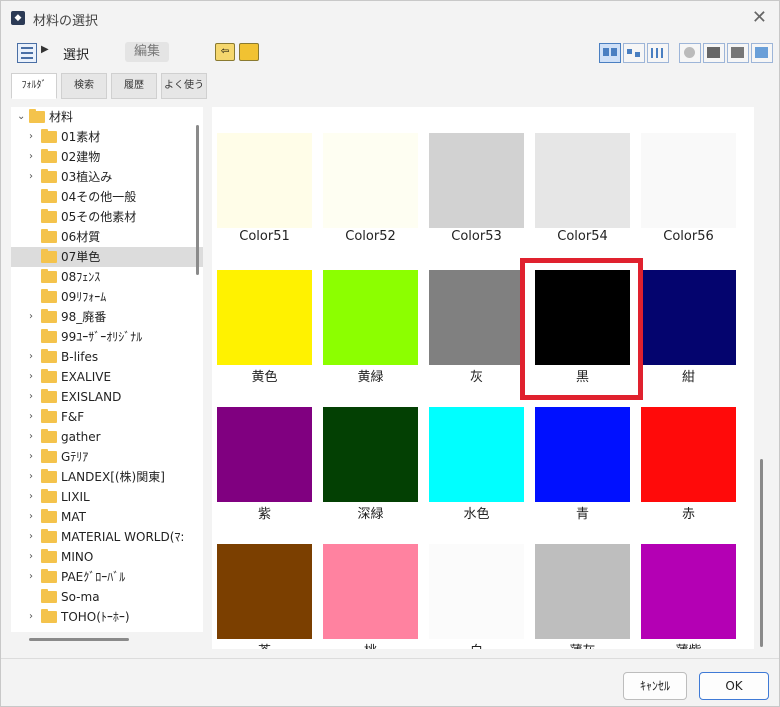 This screenshot has height=707, width=780. What do you see at coordinates (107, 437) in the screenshot?
I see `tree-item: › gather` at bounding box center [107, 437].